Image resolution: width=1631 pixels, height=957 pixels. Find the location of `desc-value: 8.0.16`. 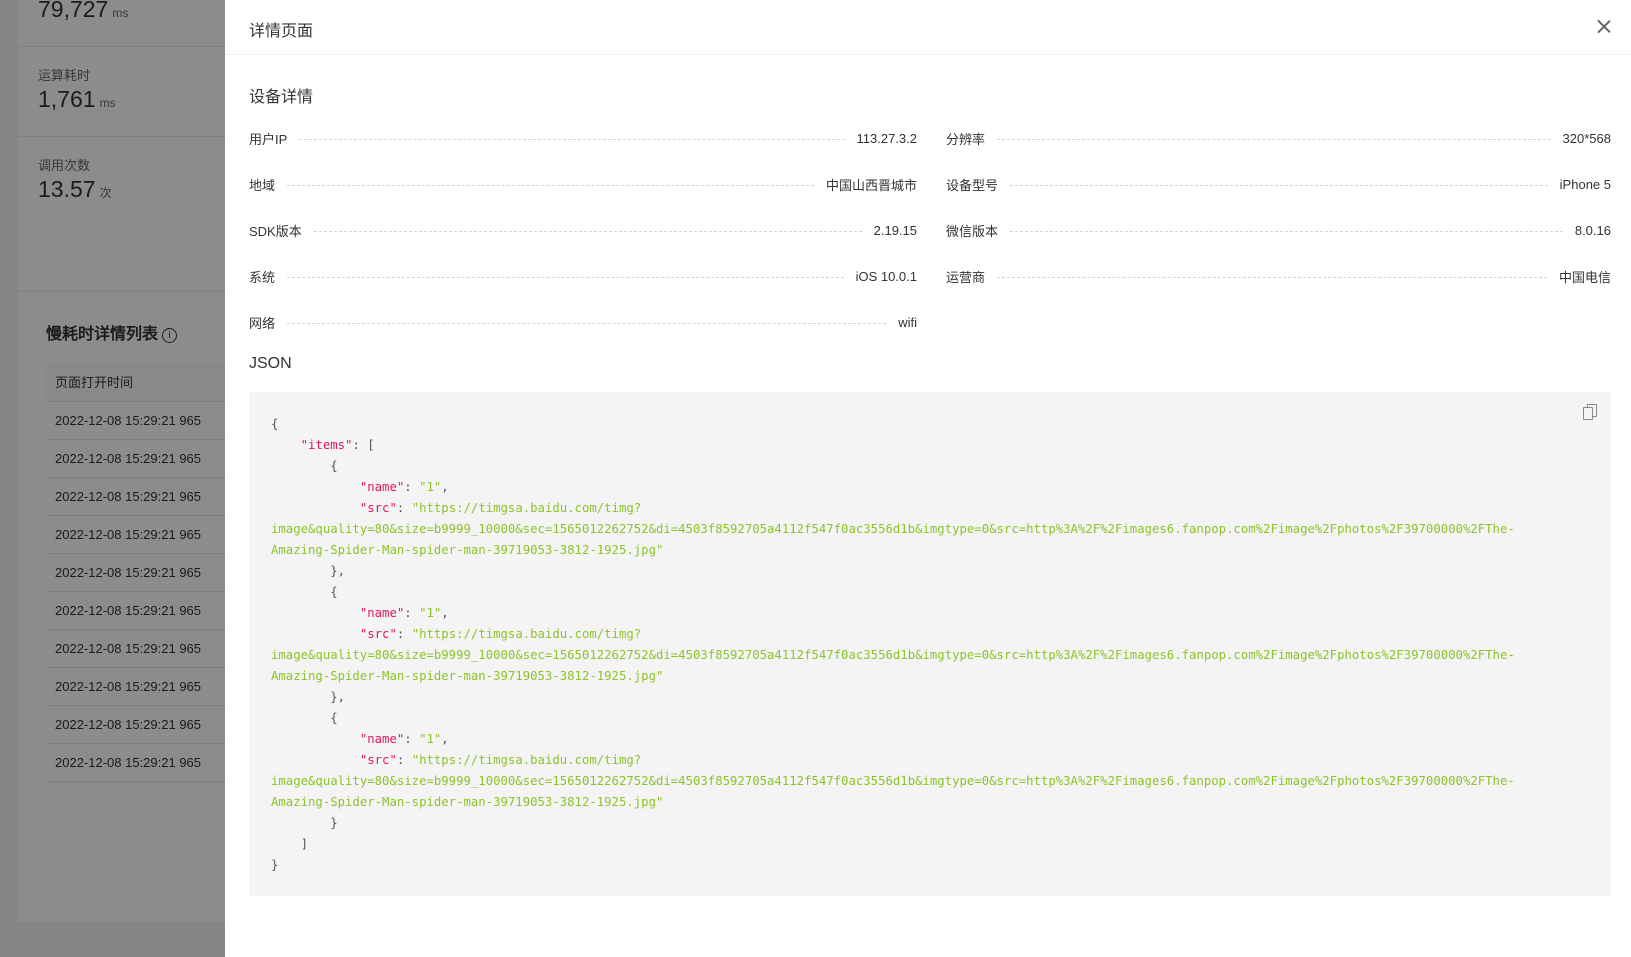

desc-value: 8.0.16 is located at coordinates (1592, 230).